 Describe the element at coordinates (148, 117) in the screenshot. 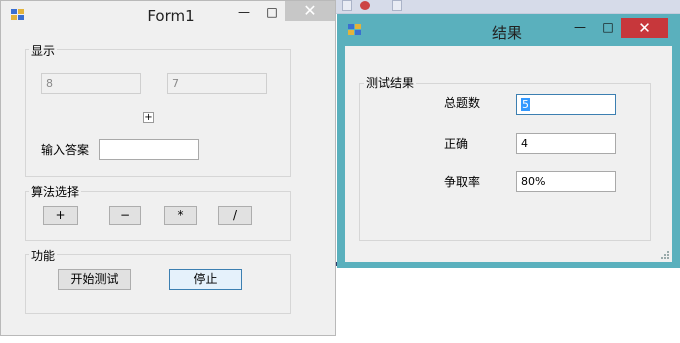

I see `operator-label: +` at that location.